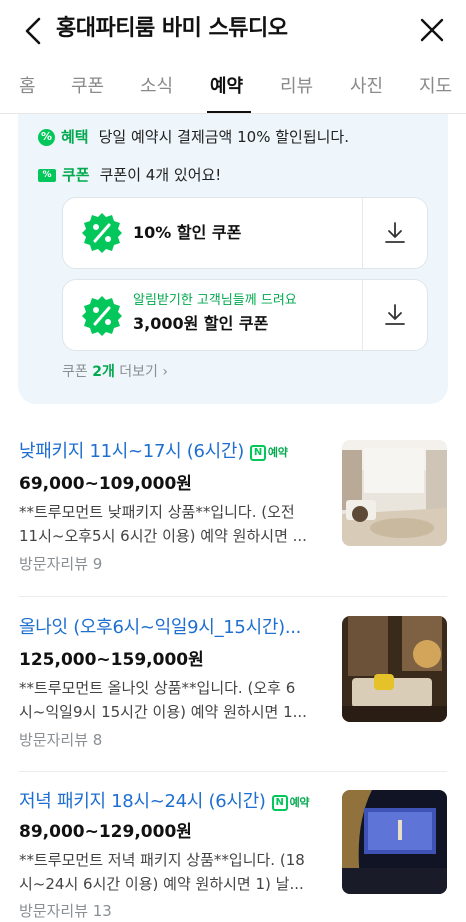  Describe the element at coordinates (156, 87) in the screenshot. I see `tab-news: 소식` at that location.